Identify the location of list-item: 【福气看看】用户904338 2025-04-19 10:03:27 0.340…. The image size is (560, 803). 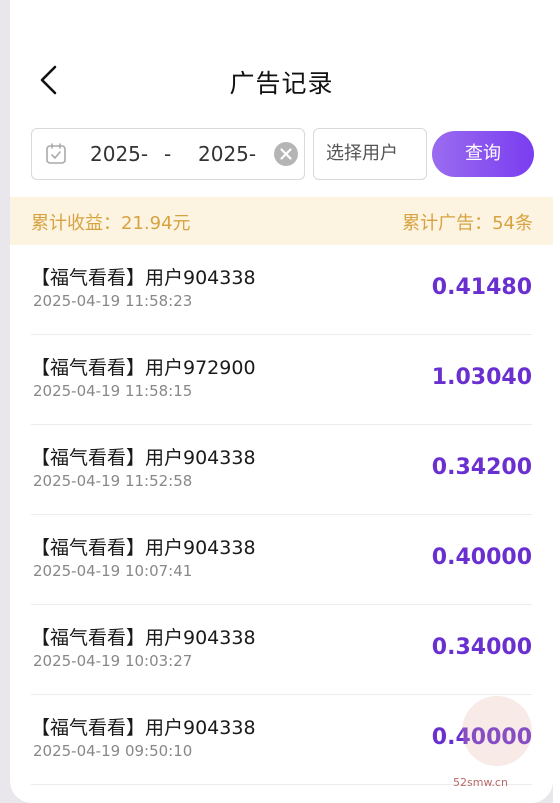
(281, 650).